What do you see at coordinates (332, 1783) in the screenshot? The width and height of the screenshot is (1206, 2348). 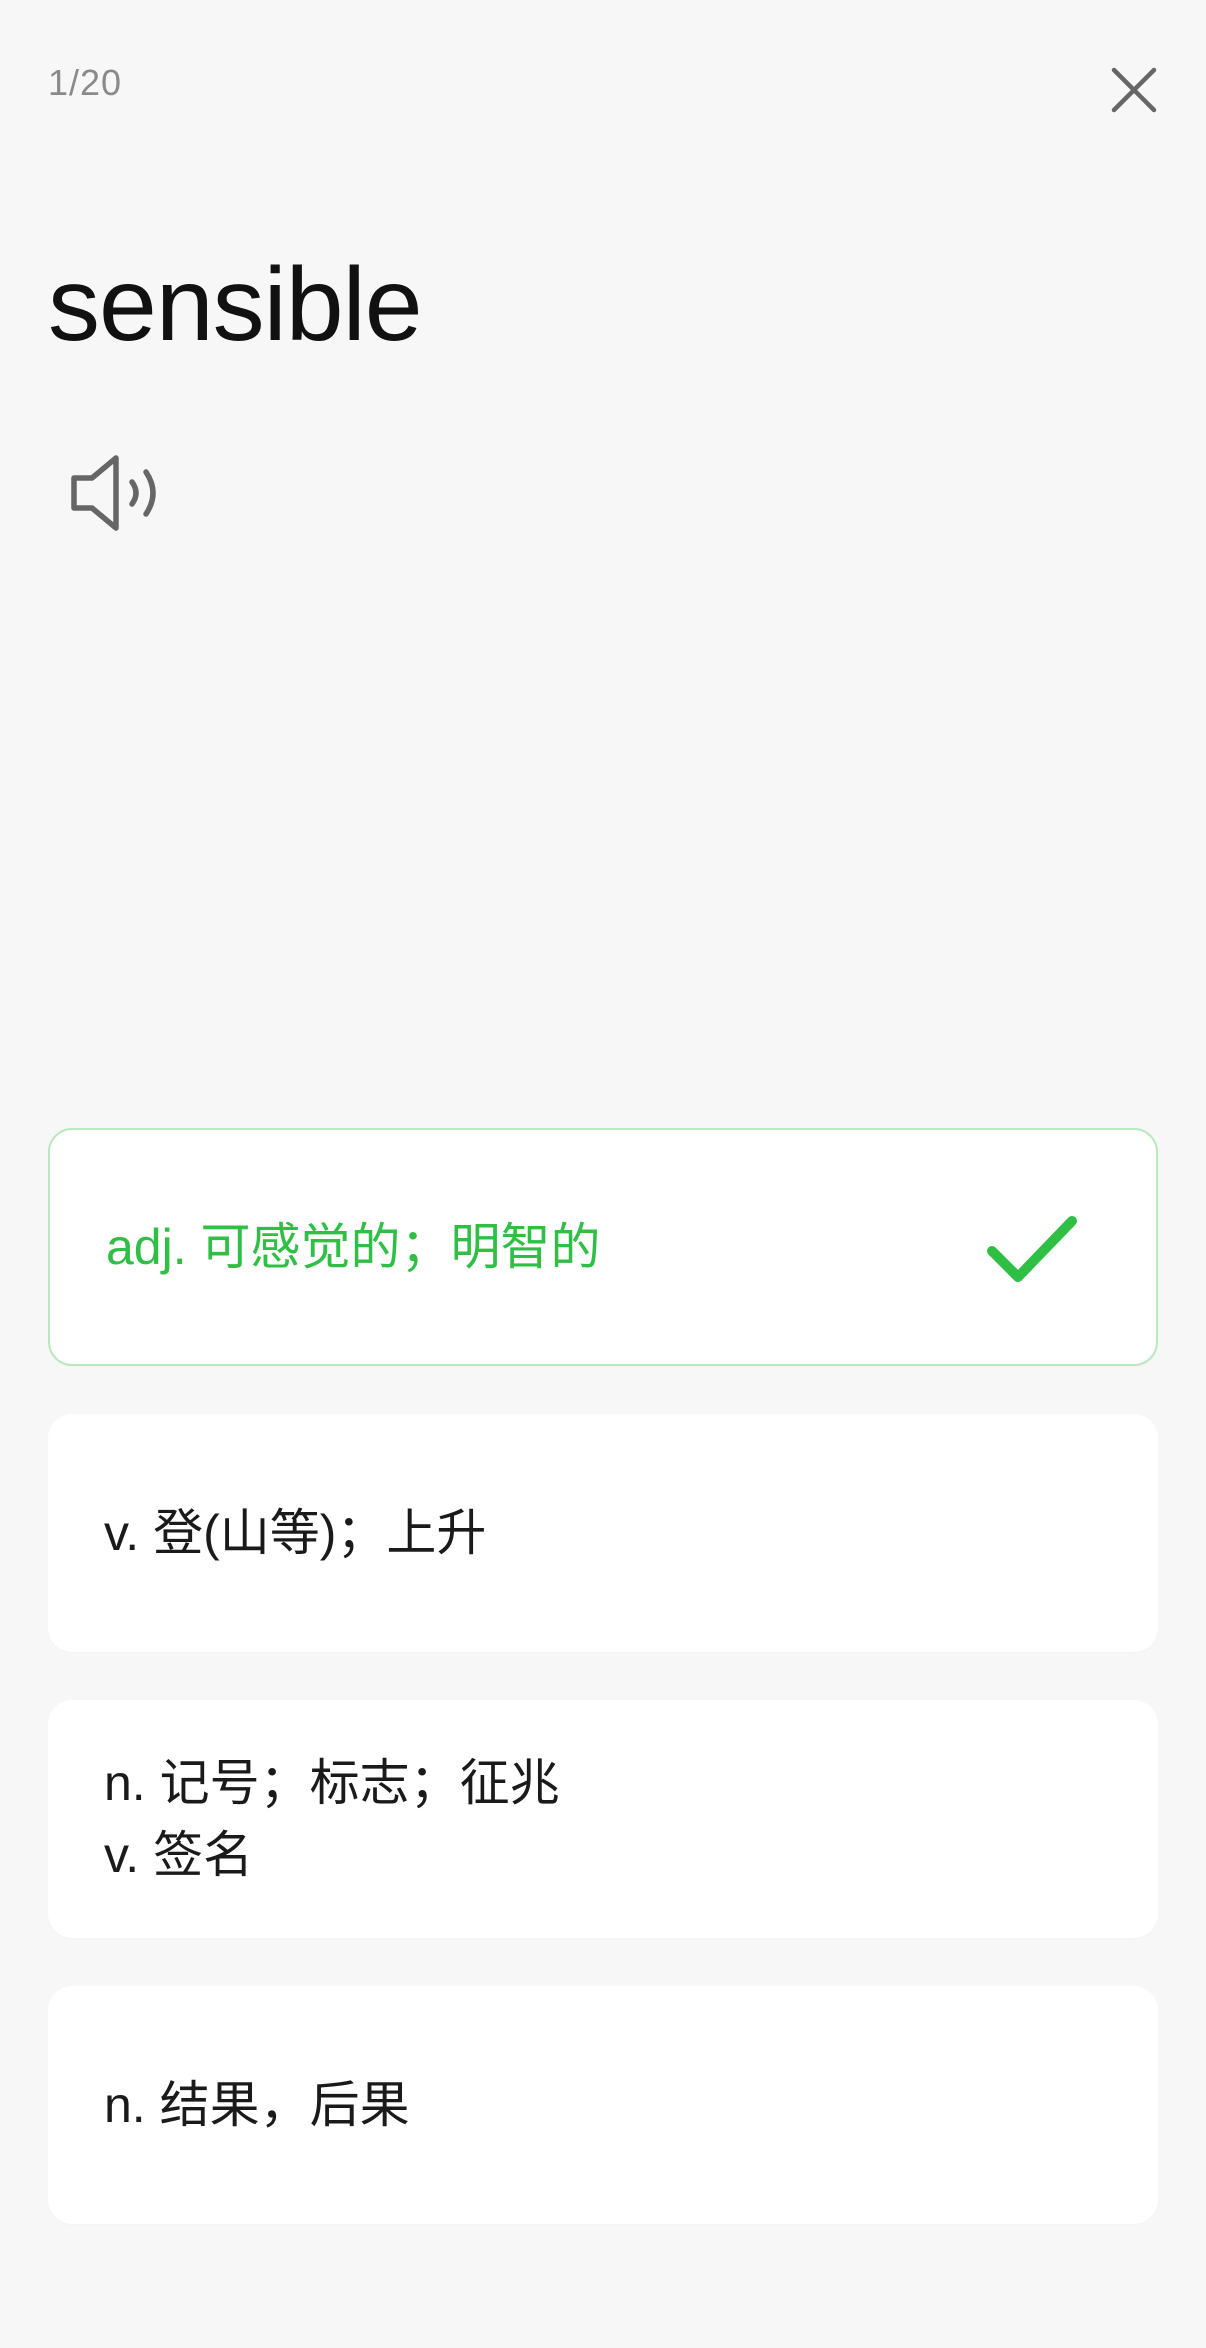 I see `answer-line: n. 记号；标志；征兆` at bounding box center [332, 1783].